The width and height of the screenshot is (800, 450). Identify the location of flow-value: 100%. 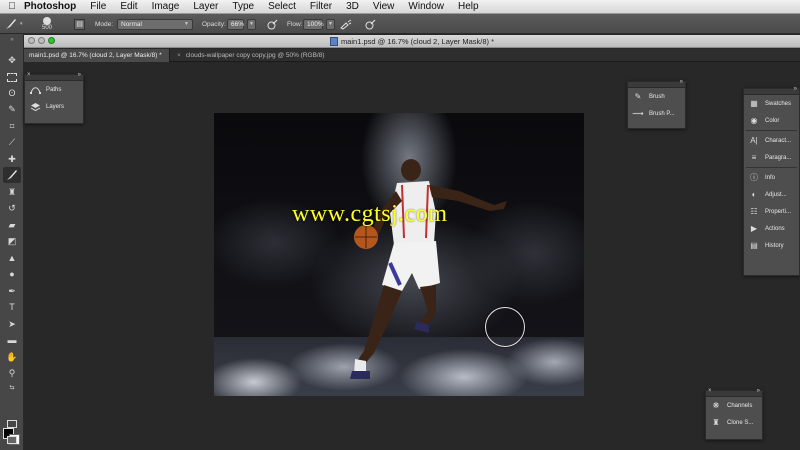
(315, 24).